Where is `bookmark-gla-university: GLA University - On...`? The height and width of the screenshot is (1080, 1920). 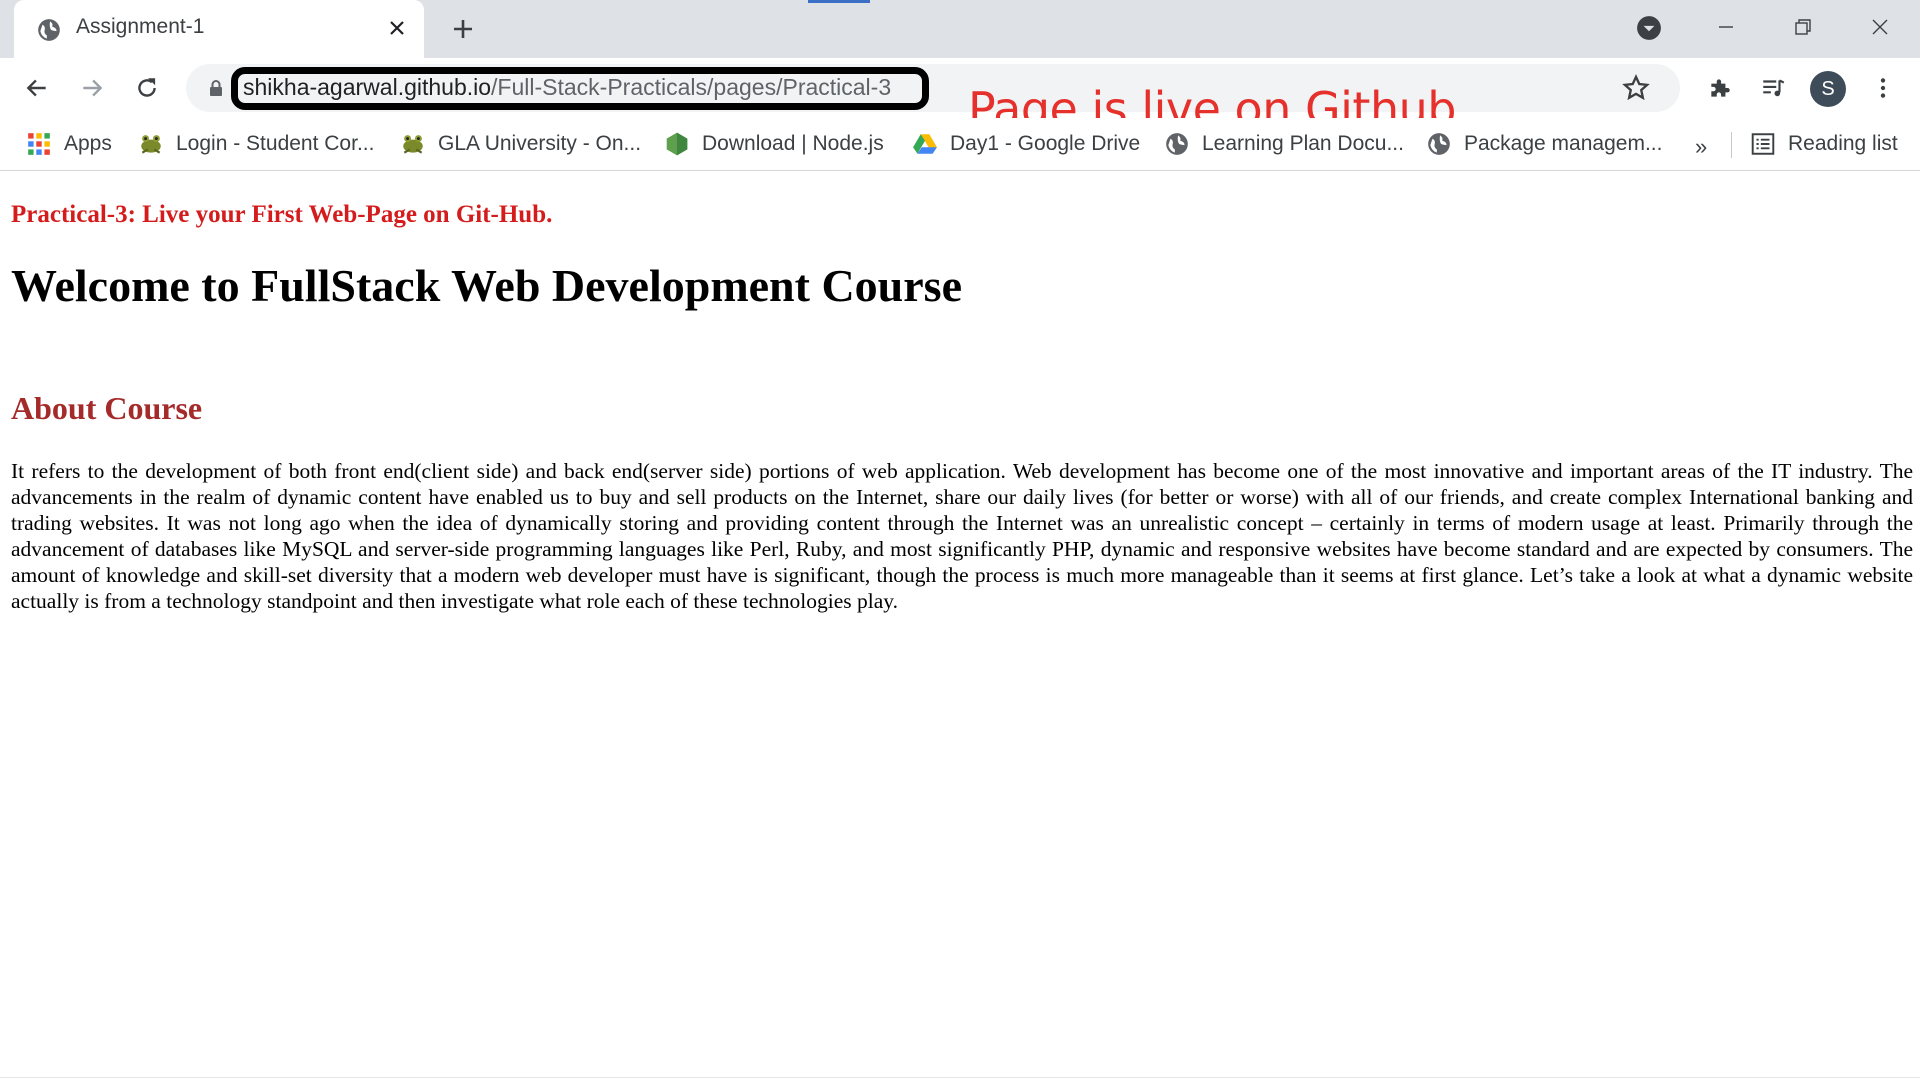
bookmark-gla-university: GLA University - On... is located at coordinates (520, 144).